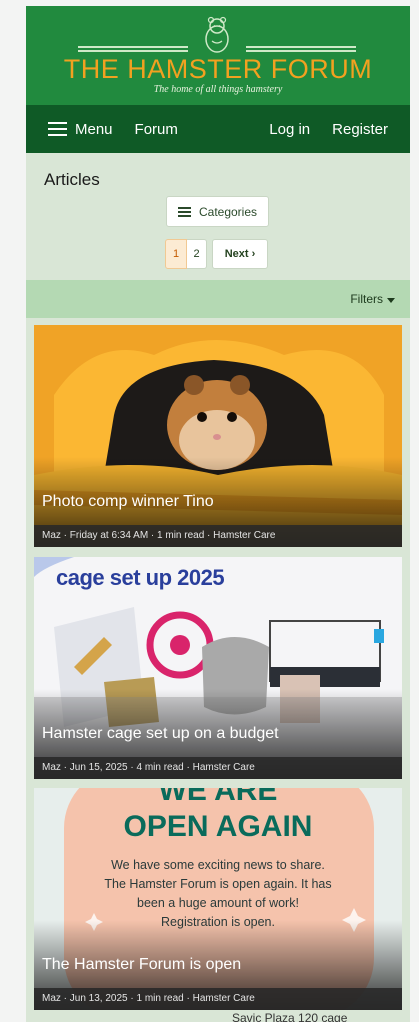 This screenshot has width=419, height=1022. What do you see at coordinates (218, 69) in the screenshot?
I see `site-title: THE HAMSTER FORUM` at bounding box center [218, 69].